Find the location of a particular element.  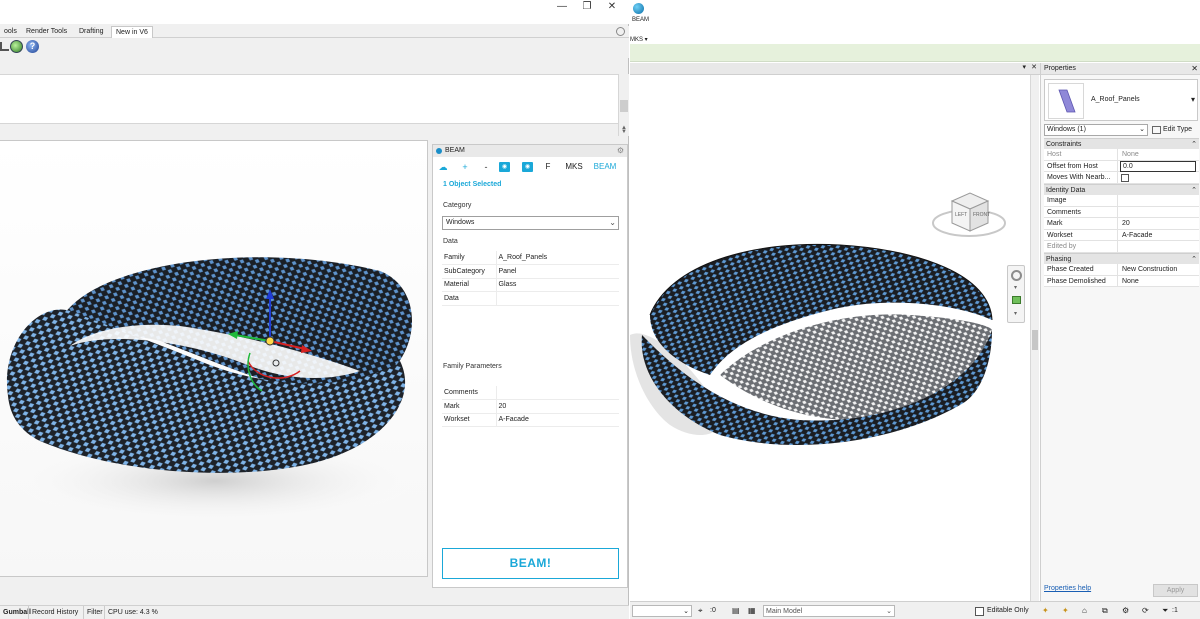

scroll-down-icon: ▼ is located at coordinates (624, 132).